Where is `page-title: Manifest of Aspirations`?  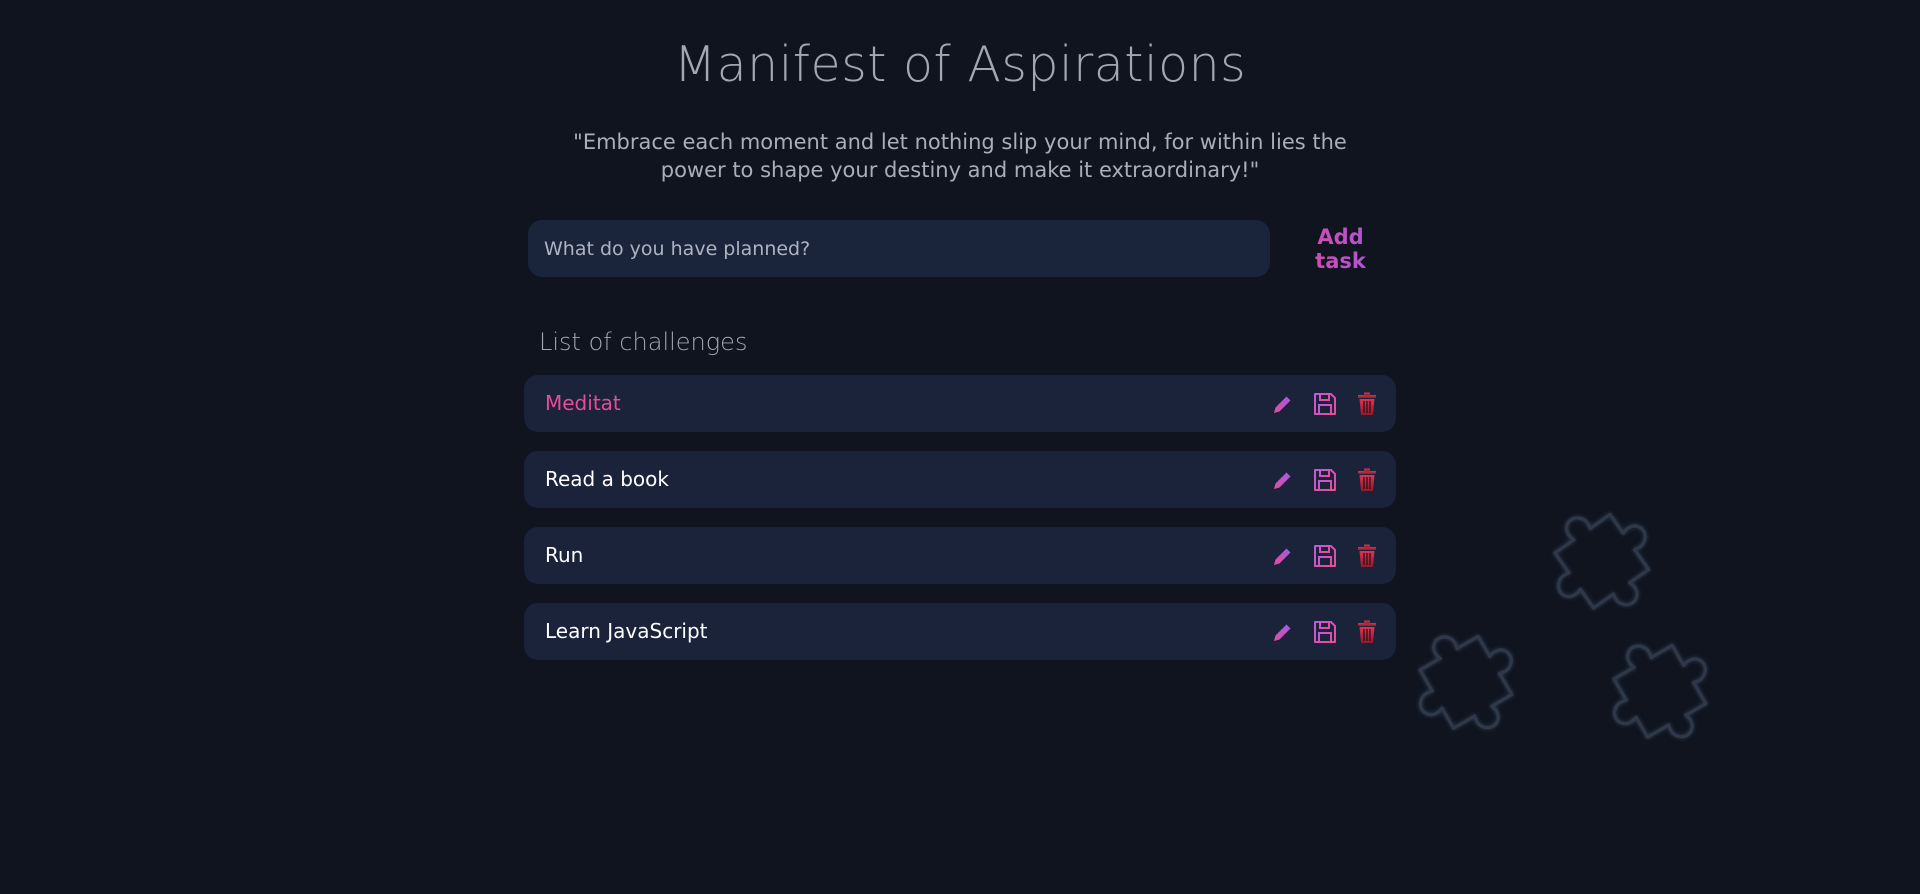
page-title: Manifest of Aspirations is located at coordinates (960, 64).